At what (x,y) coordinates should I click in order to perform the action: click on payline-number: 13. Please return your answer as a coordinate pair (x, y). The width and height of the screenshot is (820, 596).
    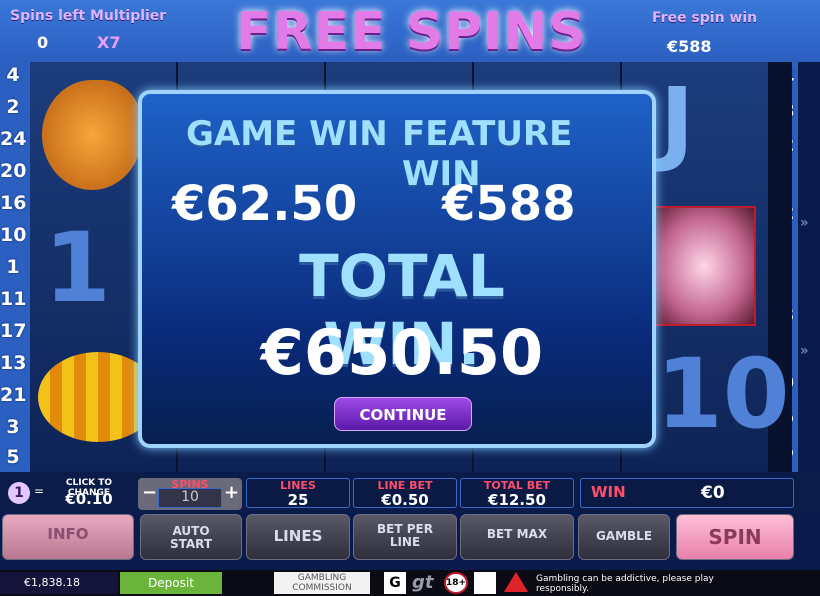
    Looking at the image, I should click on (13, 363).